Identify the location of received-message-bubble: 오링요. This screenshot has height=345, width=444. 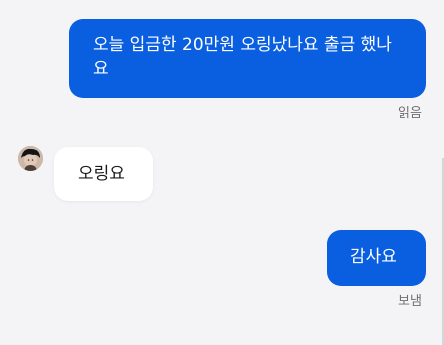
(103, 174).